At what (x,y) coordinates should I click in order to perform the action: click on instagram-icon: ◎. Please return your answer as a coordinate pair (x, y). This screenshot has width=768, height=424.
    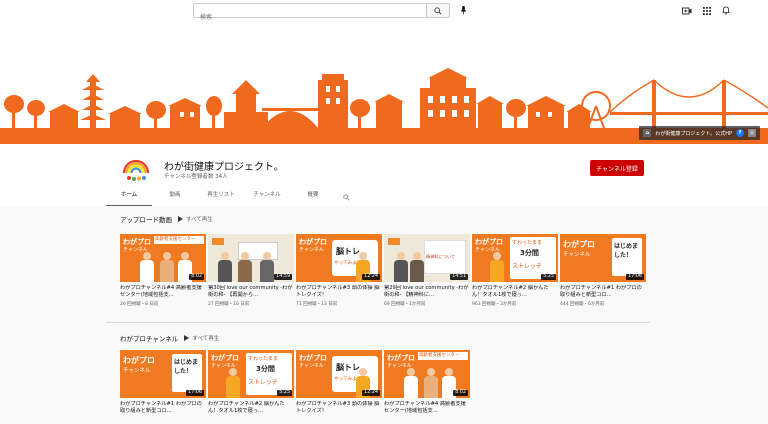
    Looking at the image, I should click on (752, 133).